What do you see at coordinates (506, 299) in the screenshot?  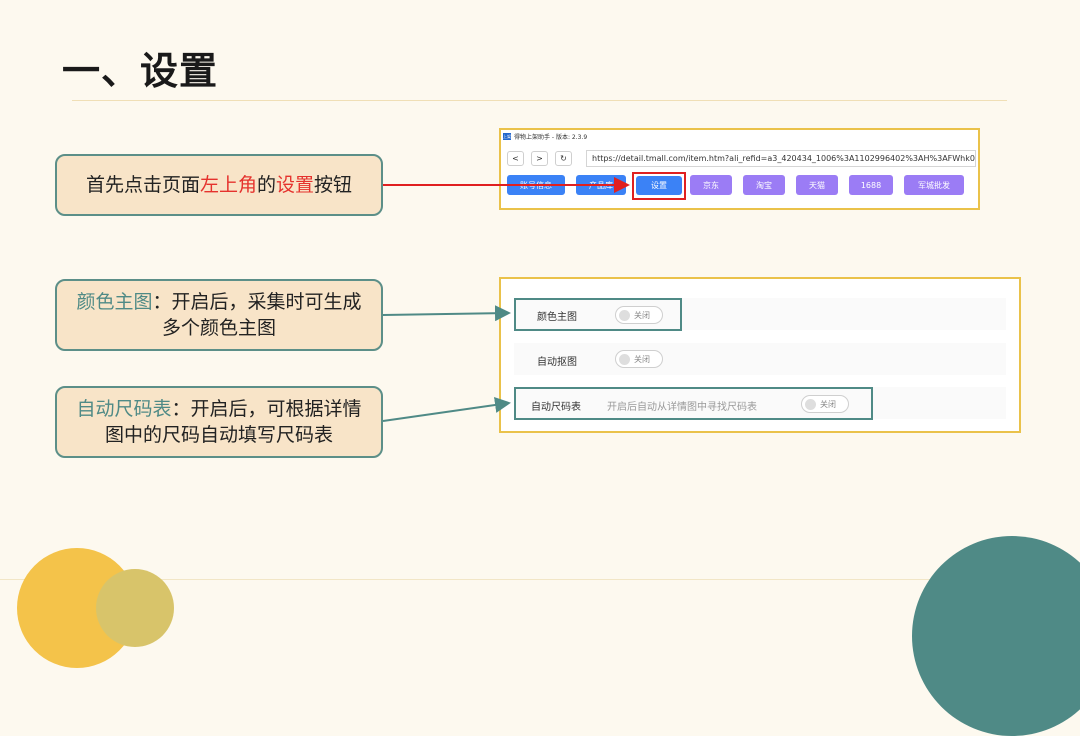 I see `connector-arrows` at bounding box center [506, 299].